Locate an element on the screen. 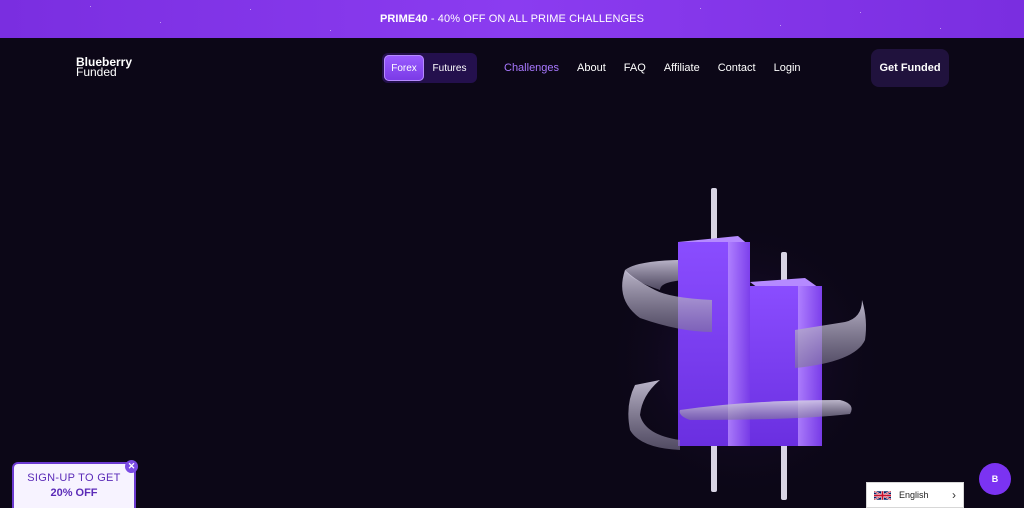 This screenshot has width=1024, height=508. candle-wick-bottom-left is located at coordinates (714, 467).